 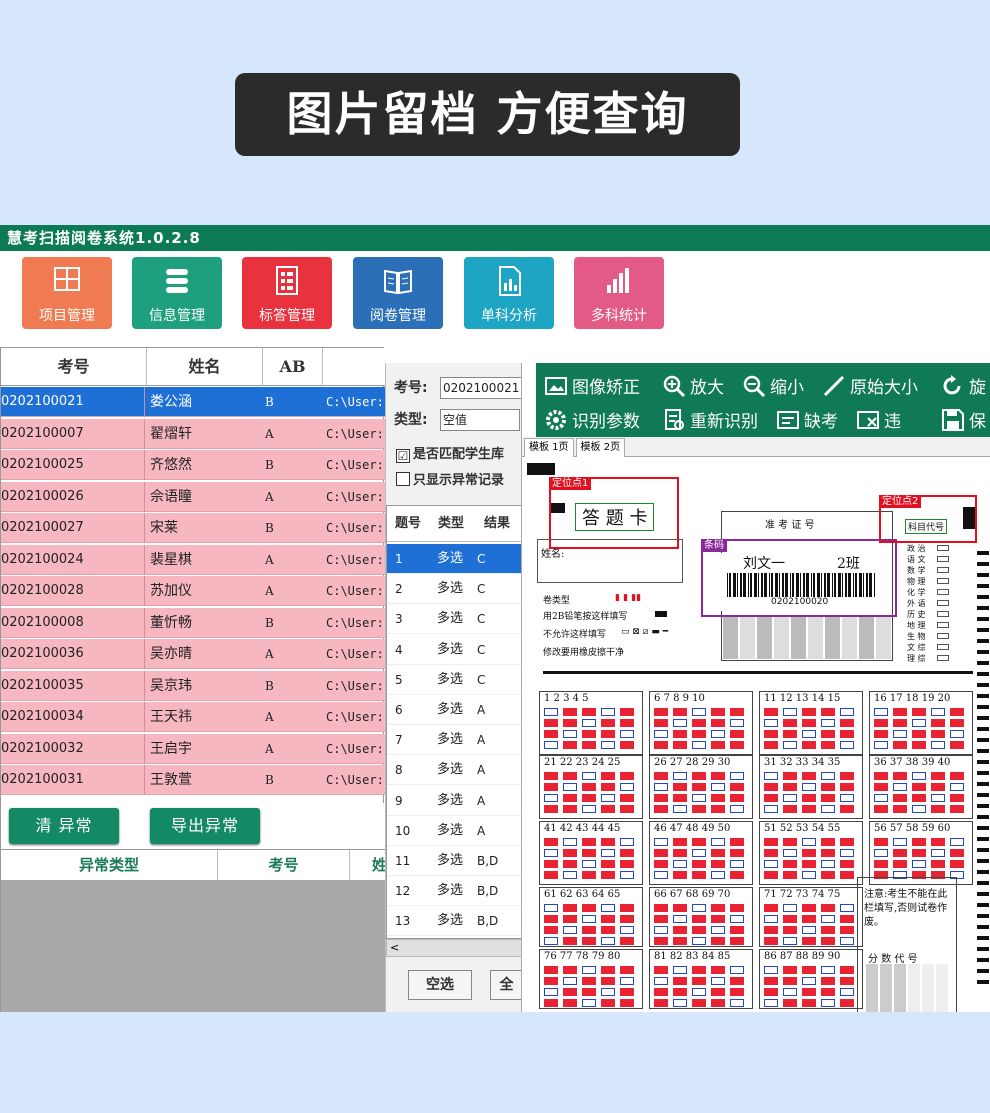 I want to click on answer-block: 16 17 18 19 20, so click(x=921, y=723).